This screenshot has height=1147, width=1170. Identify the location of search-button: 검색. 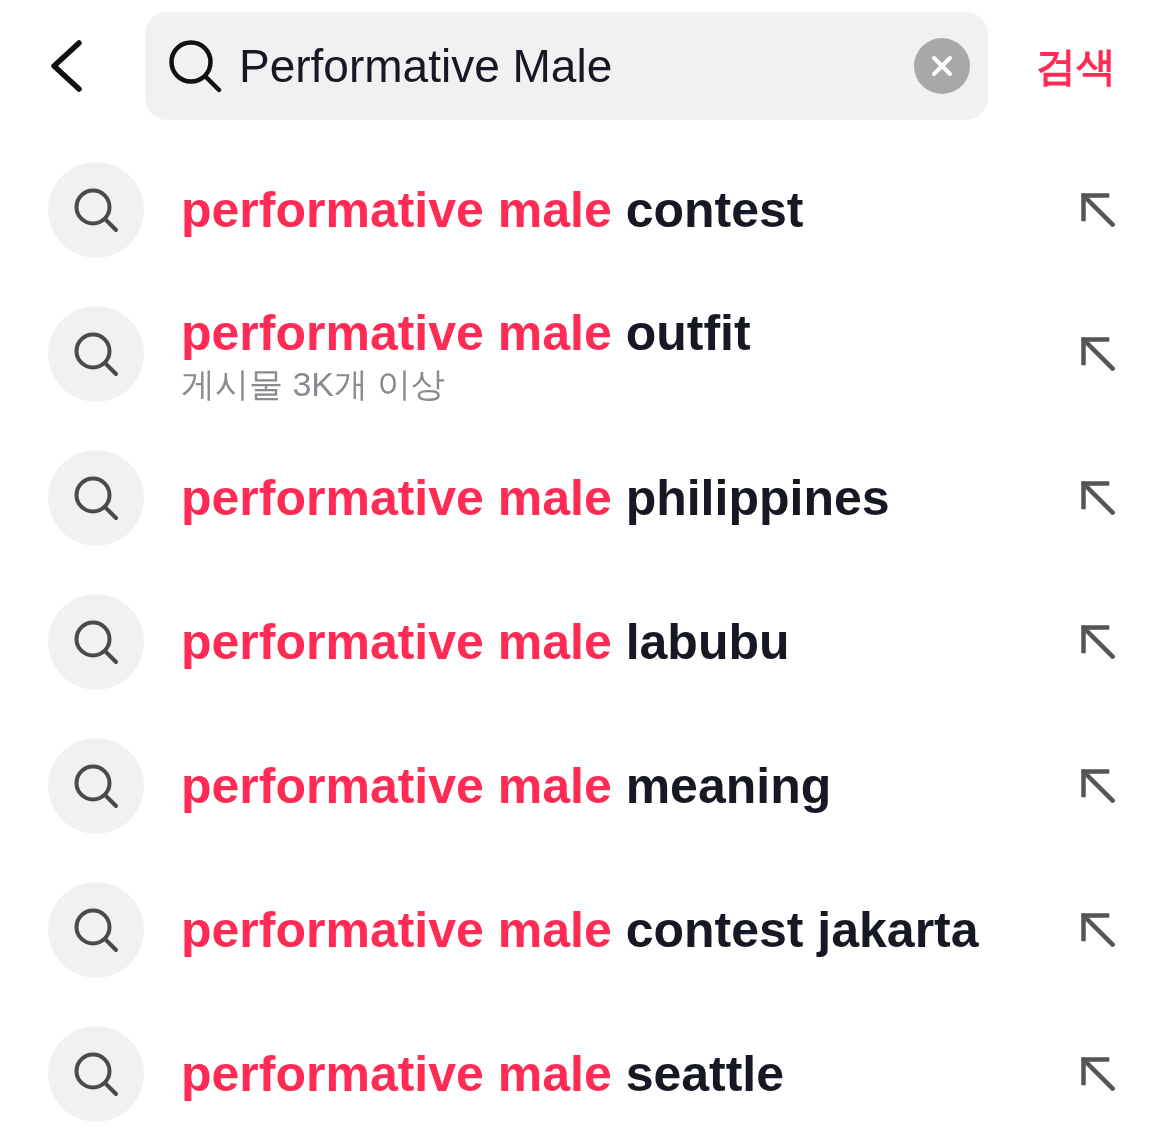
(1076, 66).